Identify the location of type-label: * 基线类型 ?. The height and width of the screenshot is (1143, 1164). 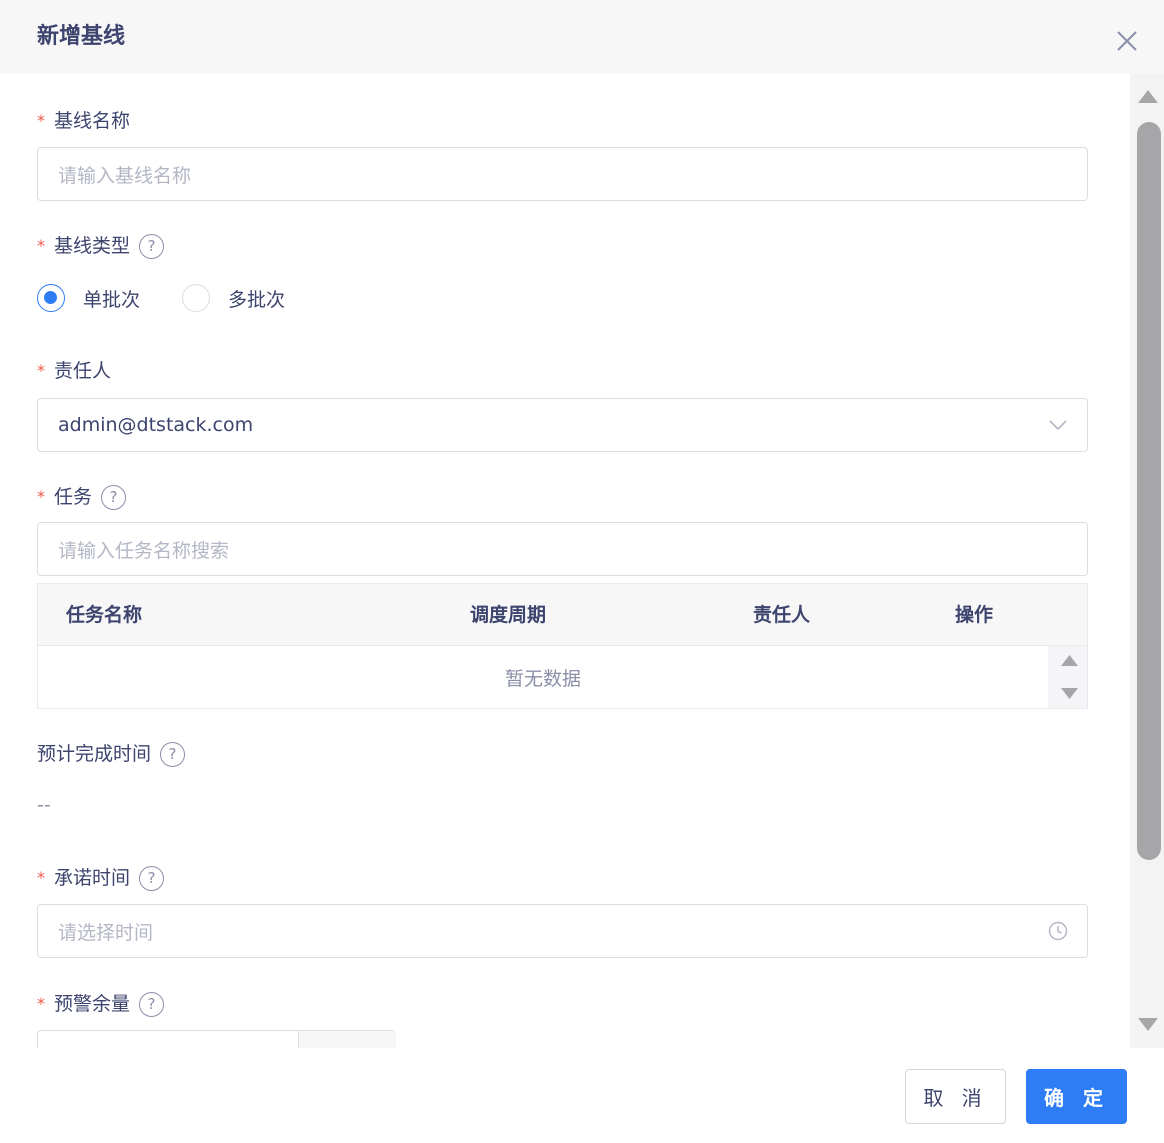
(101, 246).